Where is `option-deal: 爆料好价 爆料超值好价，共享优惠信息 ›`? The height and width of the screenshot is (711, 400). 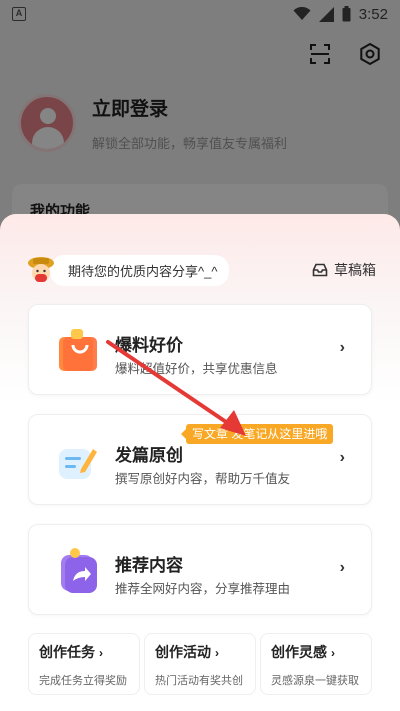 option-deal: 爆料好价 爆料超值好价，共享优惠信息 › is located at coordinates (200, 349).